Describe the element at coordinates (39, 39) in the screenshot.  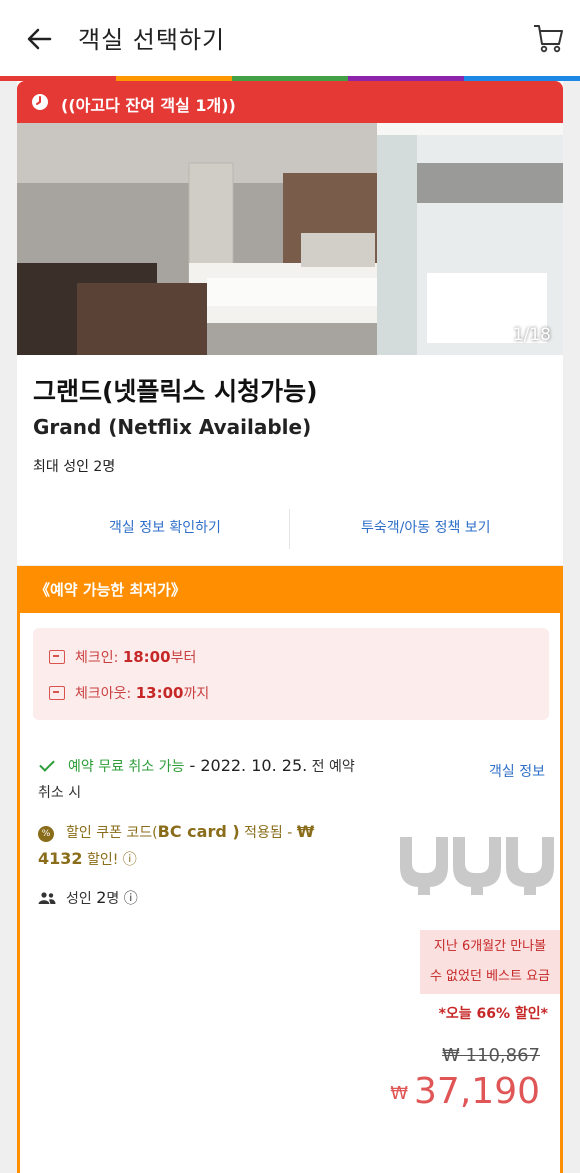
I see `arrow-left-icon` at that location.